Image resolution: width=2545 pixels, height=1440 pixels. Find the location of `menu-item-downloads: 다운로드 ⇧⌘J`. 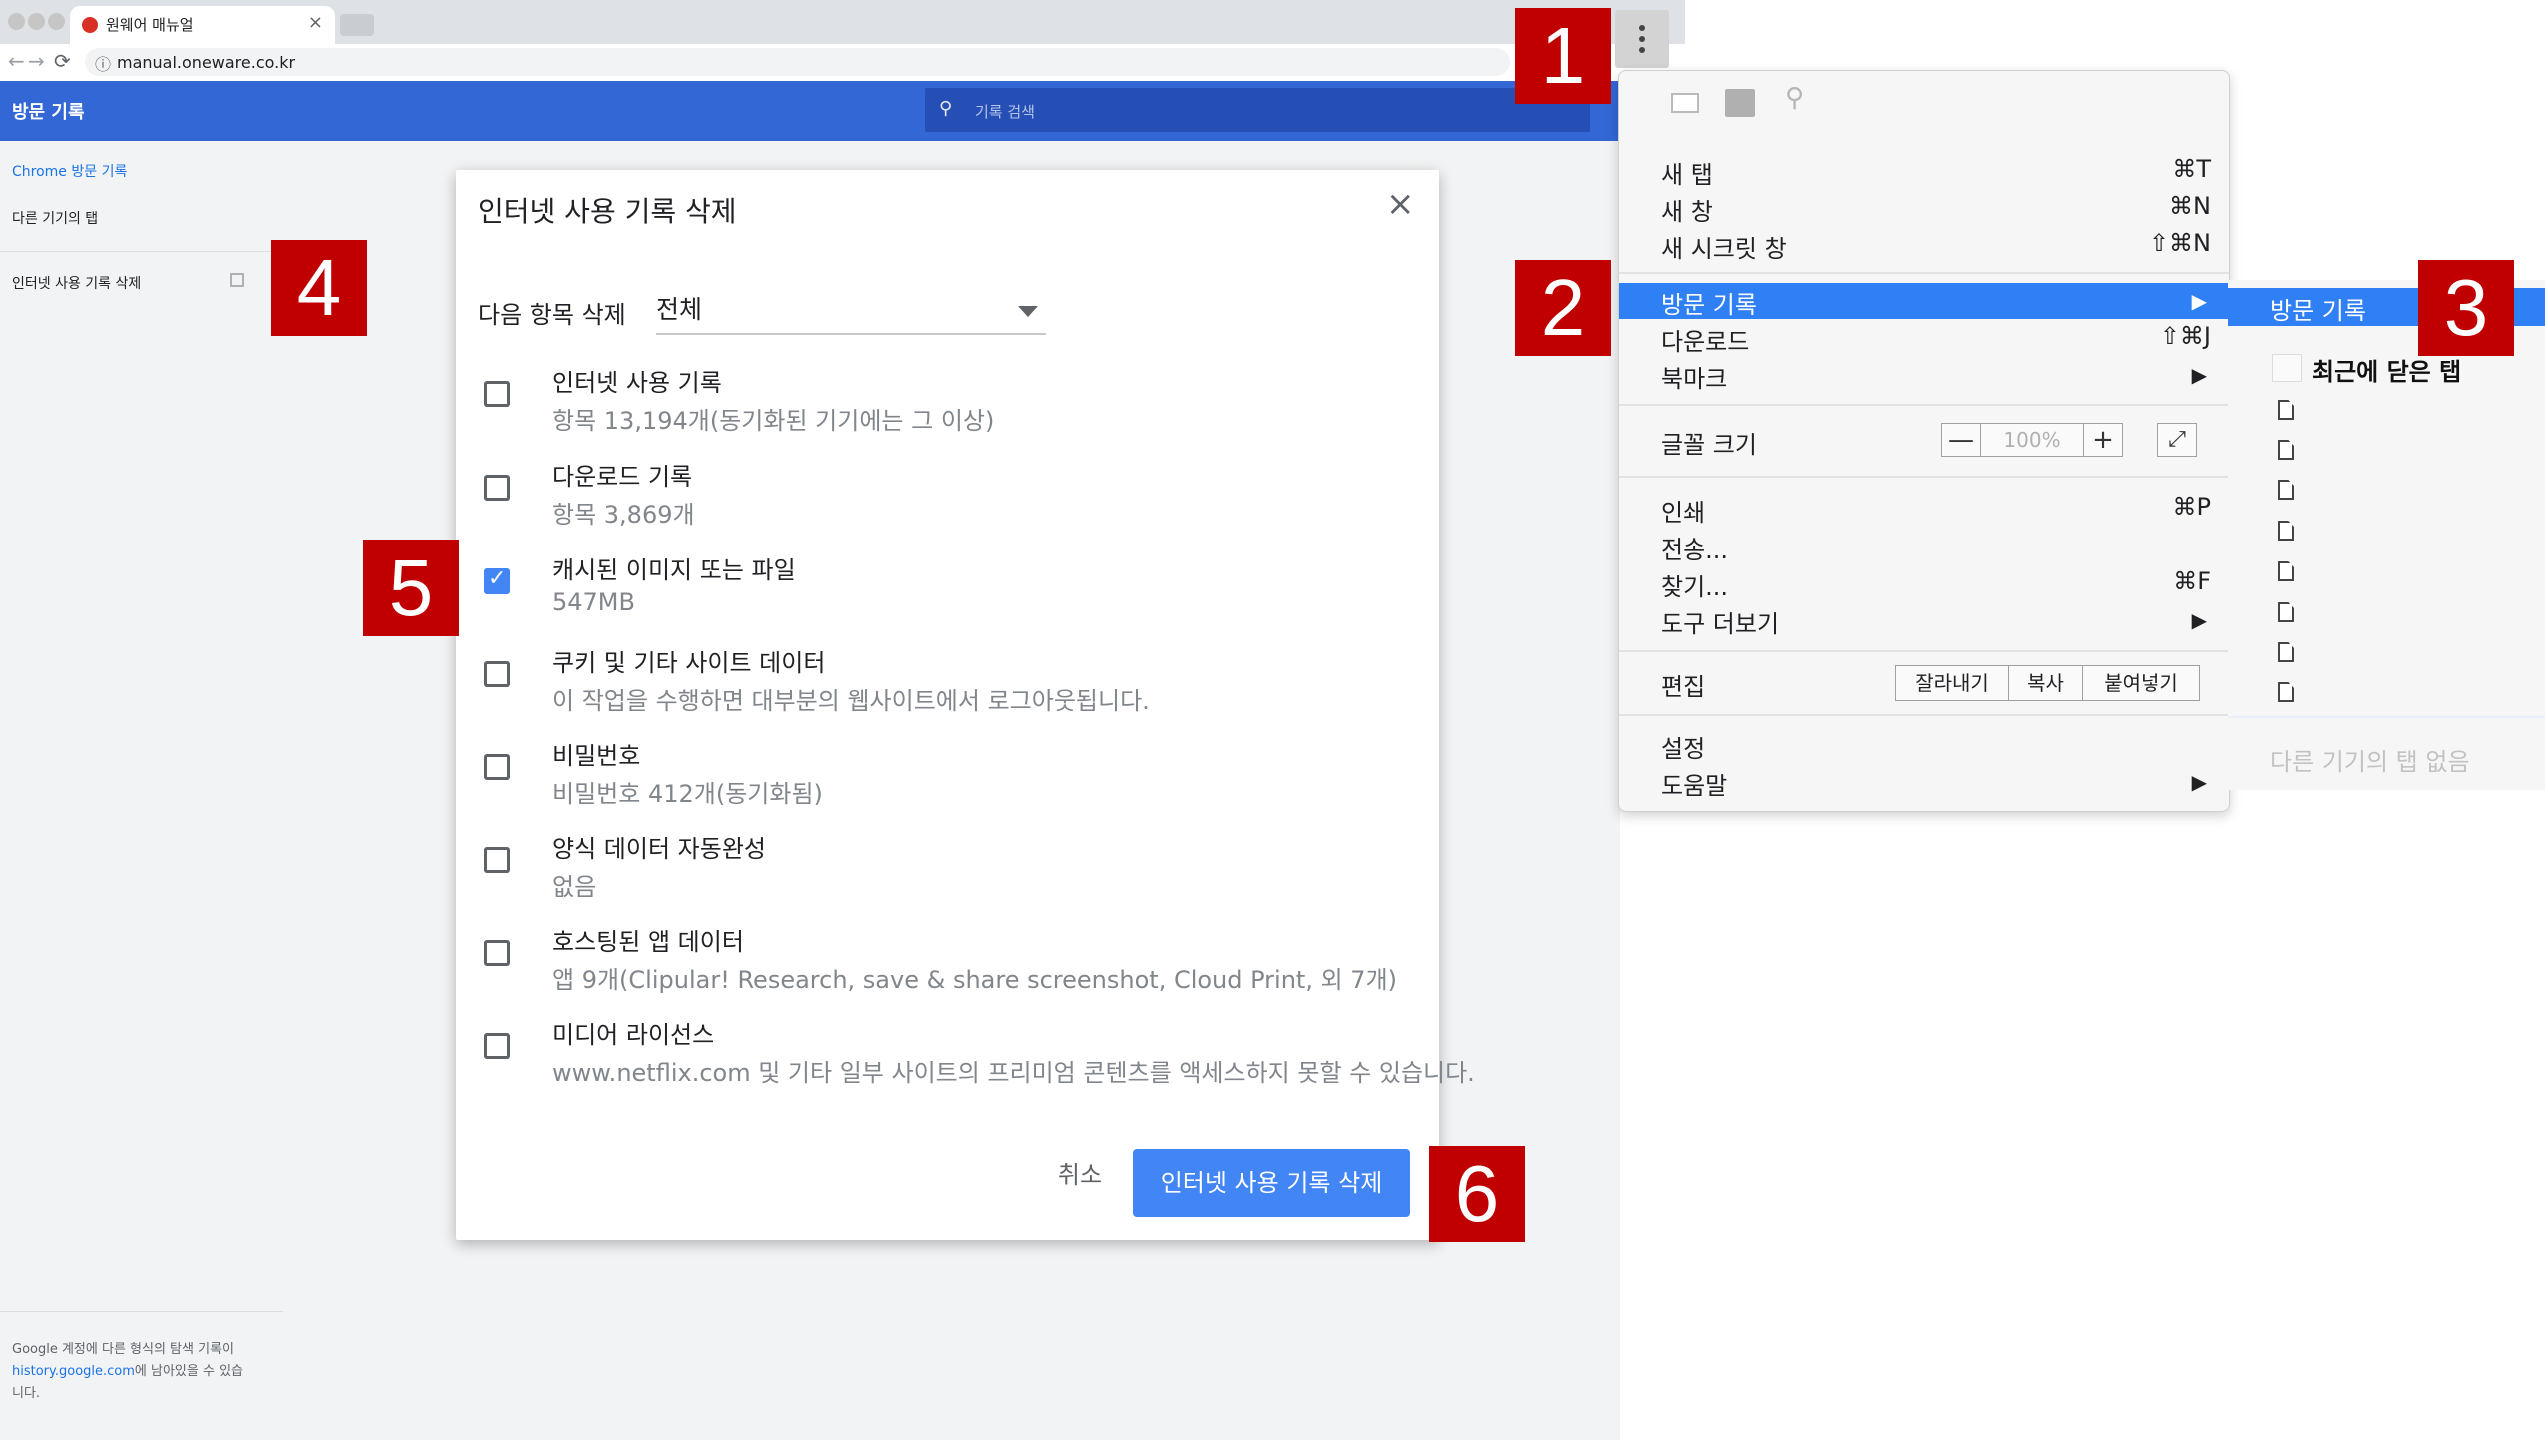

menu-item-downloads: 다운로드 ⇧⌘J is located at coordinates (1924, 338).